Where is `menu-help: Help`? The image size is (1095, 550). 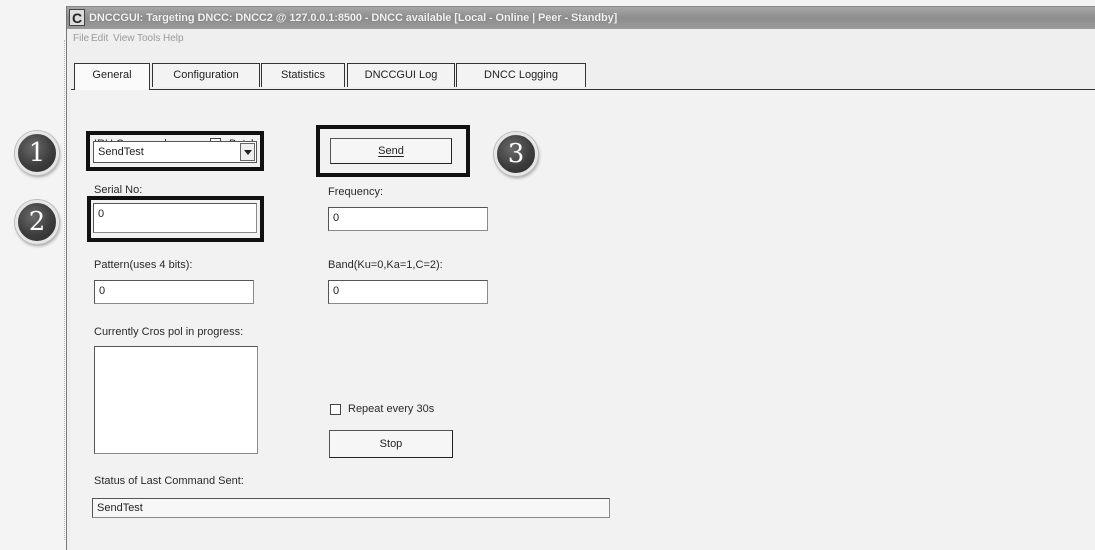
menu-help: Help is located at coordinates (173, 39).